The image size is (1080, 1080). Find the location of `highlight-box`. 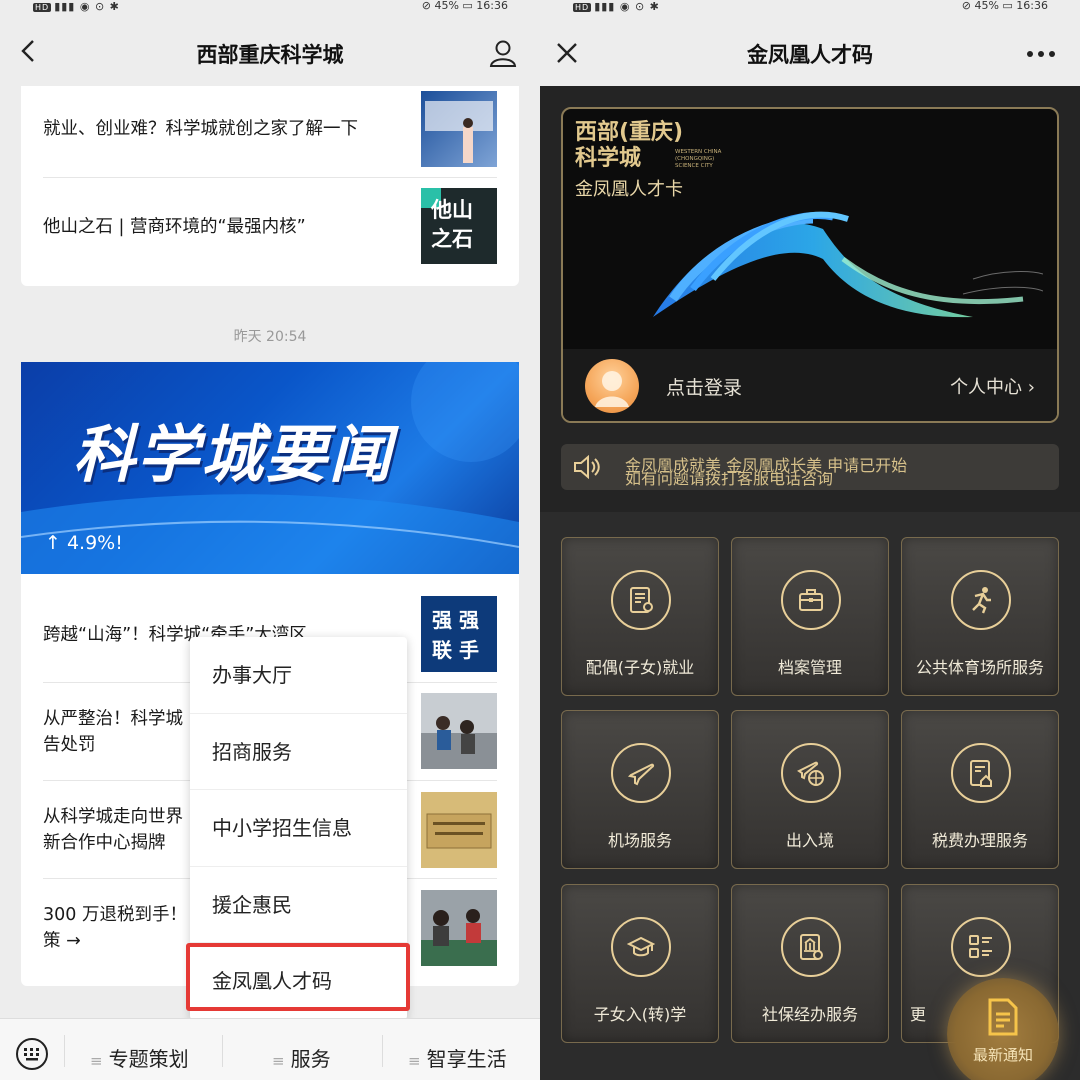

highlight-box is located at coordinates (298, 977).